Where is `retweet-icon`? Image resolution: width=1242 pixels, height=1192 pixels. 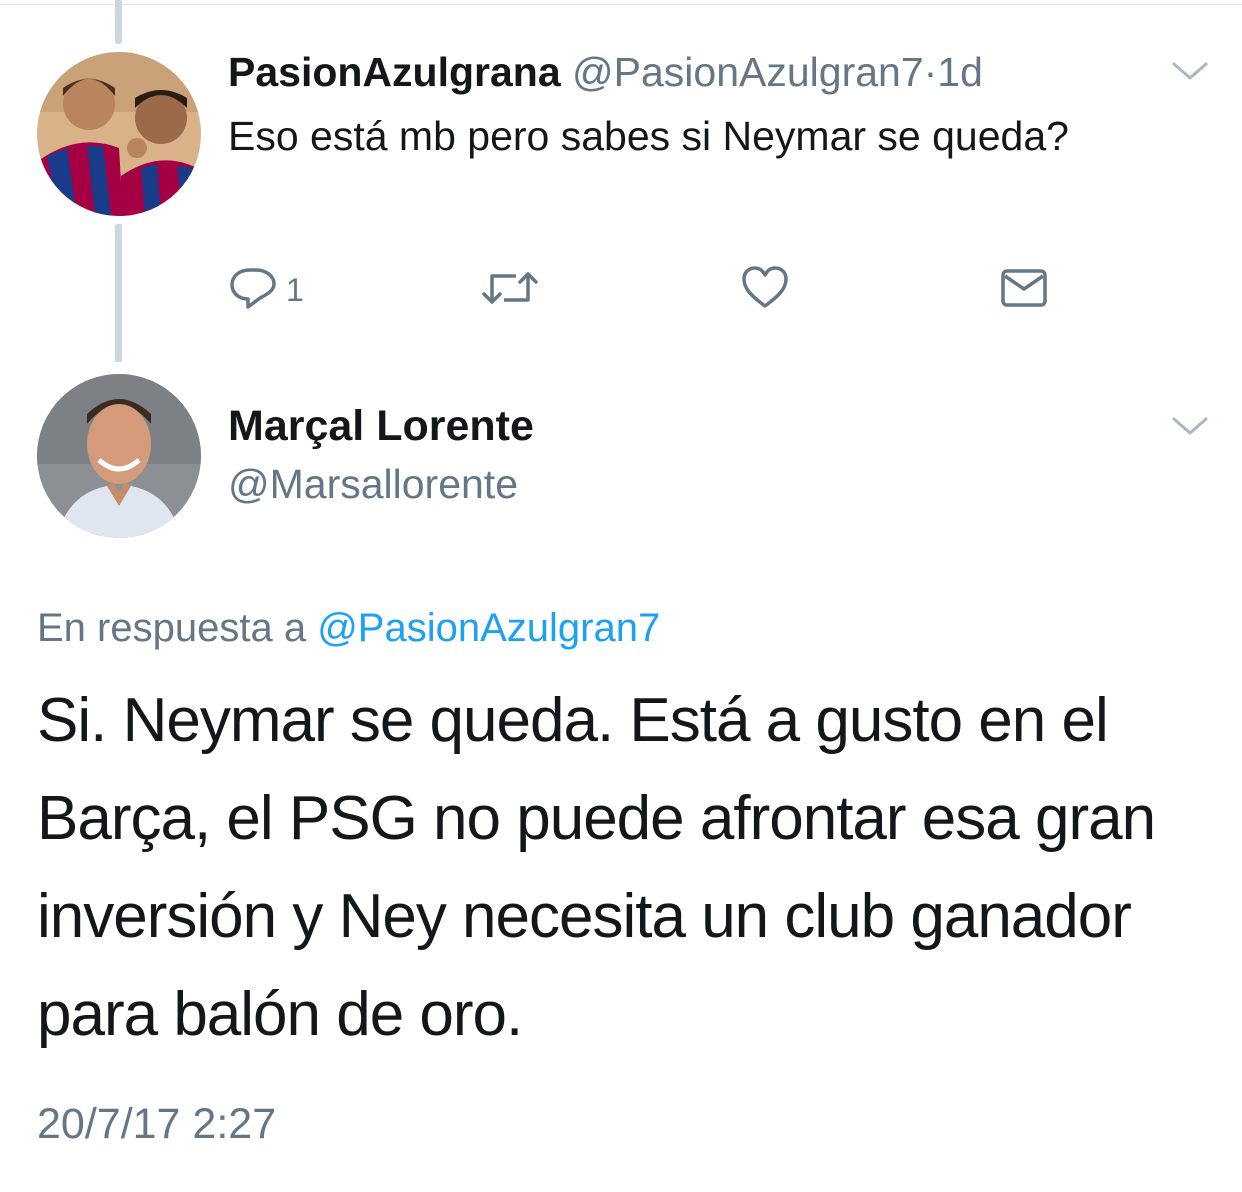
retweet-icon is located at coordinates (510, 290).